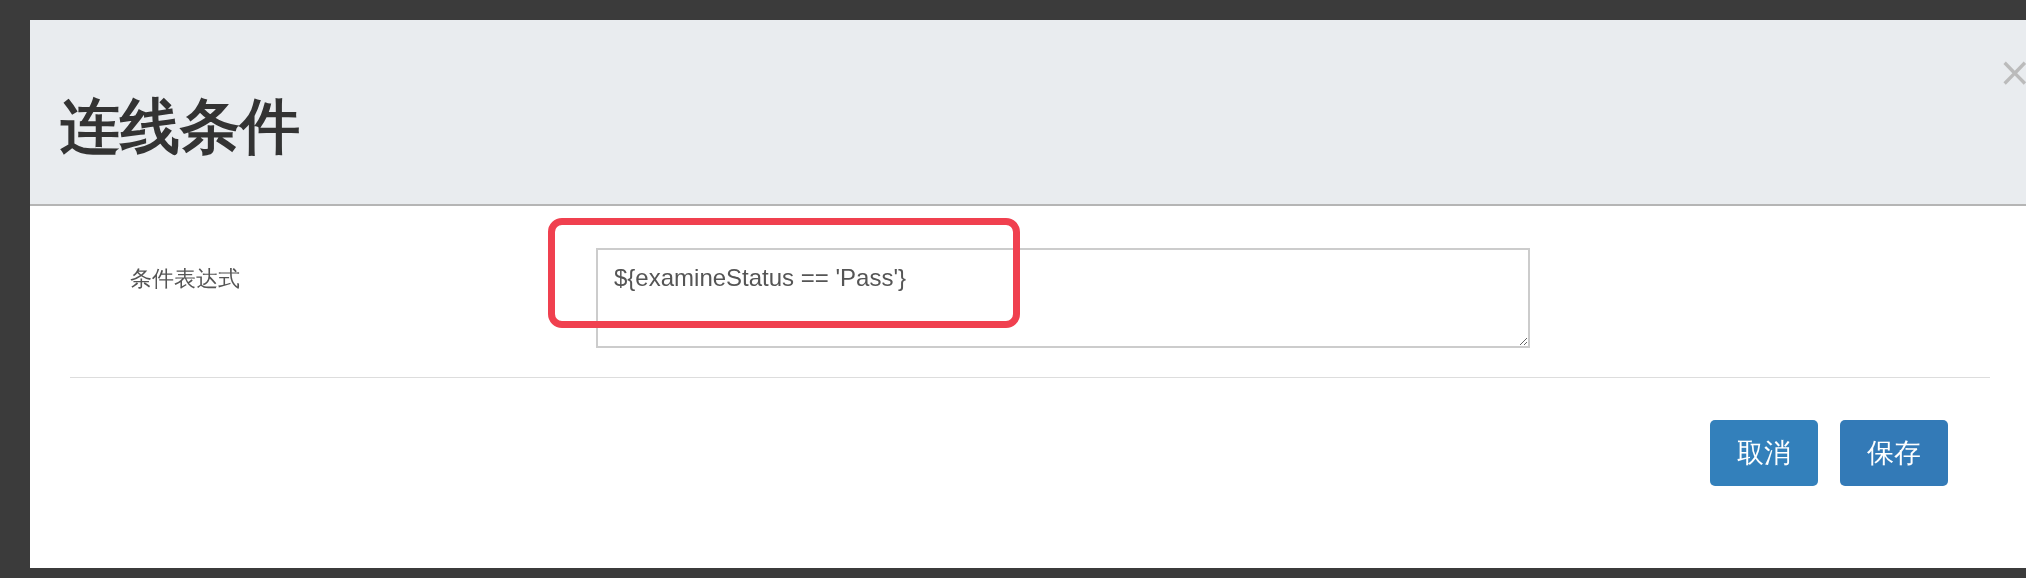 The height and width of the screenshot is (578, 2026). Describe the element at coordinates (185, 279) in the screenshot. I see `field-label: 条件表达式` at that location.